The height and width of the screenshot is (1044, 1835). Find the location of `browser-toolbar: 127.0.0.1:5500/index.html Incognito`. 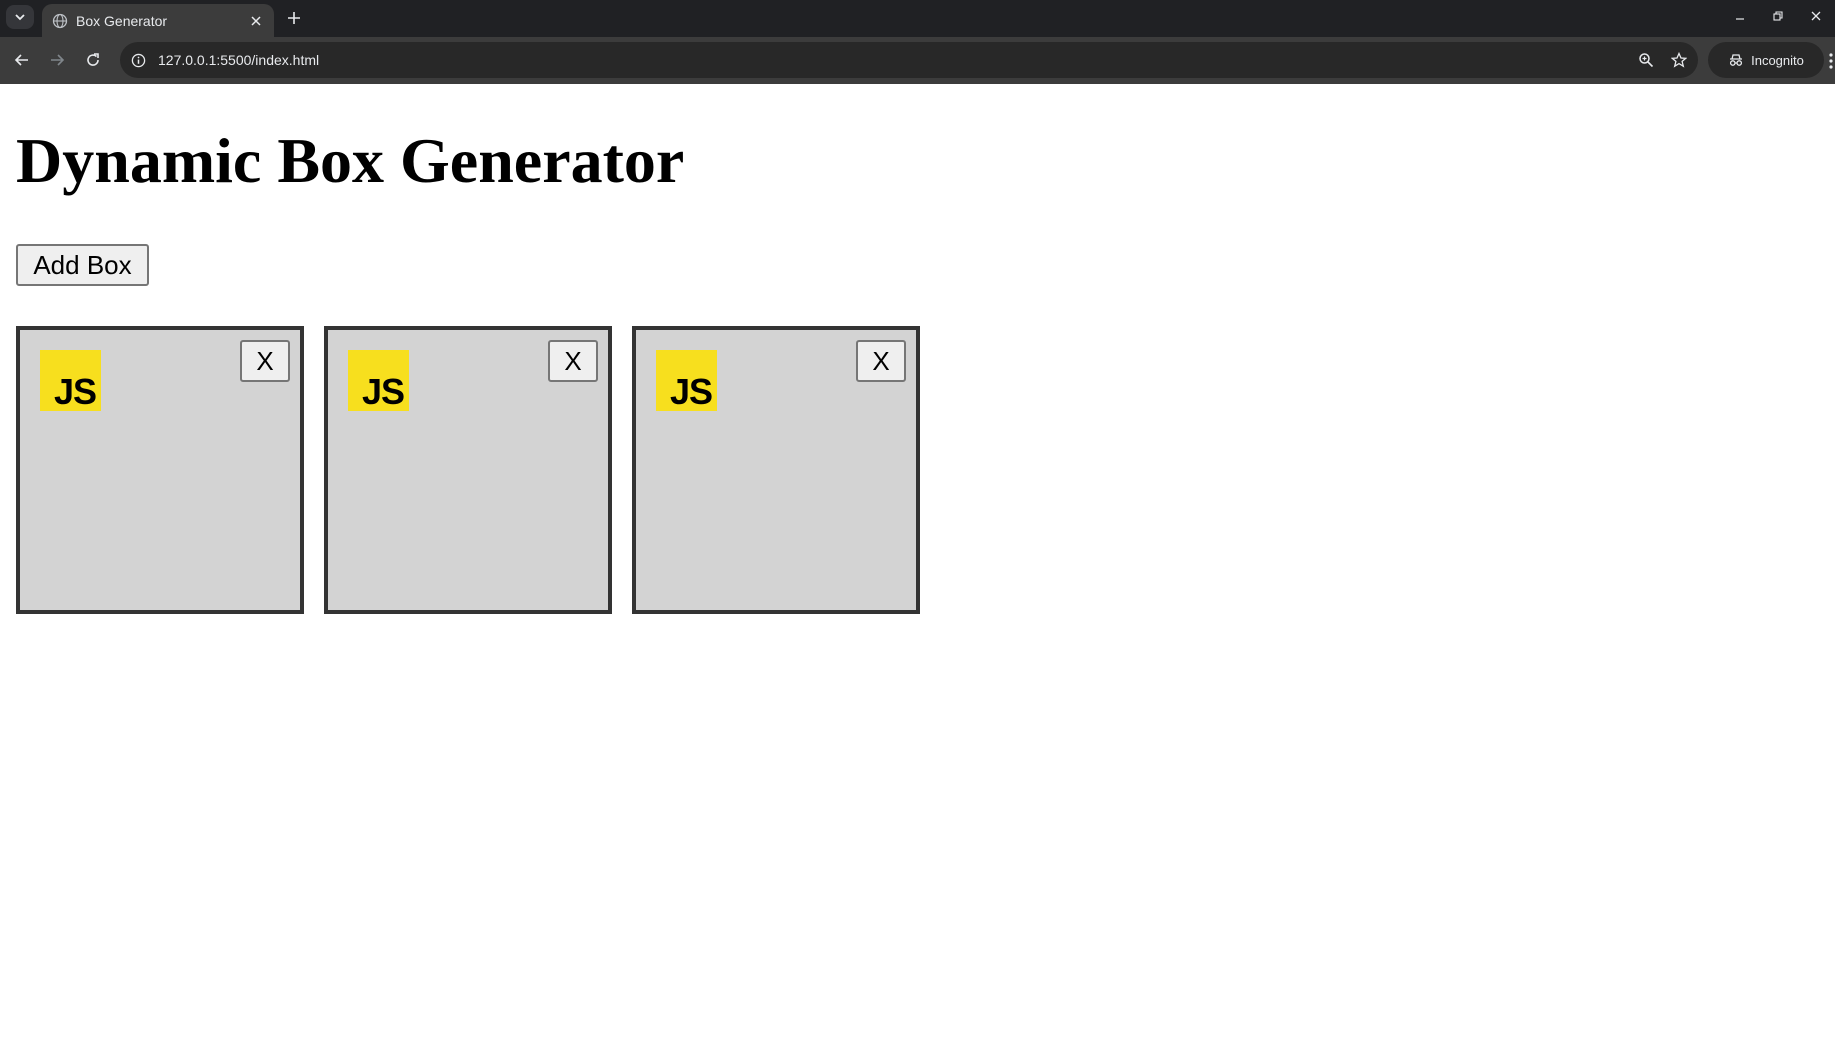

browser-toolbar: 127.0.0.1:5500/index.html Incognito is located at coordinates (917, 60).